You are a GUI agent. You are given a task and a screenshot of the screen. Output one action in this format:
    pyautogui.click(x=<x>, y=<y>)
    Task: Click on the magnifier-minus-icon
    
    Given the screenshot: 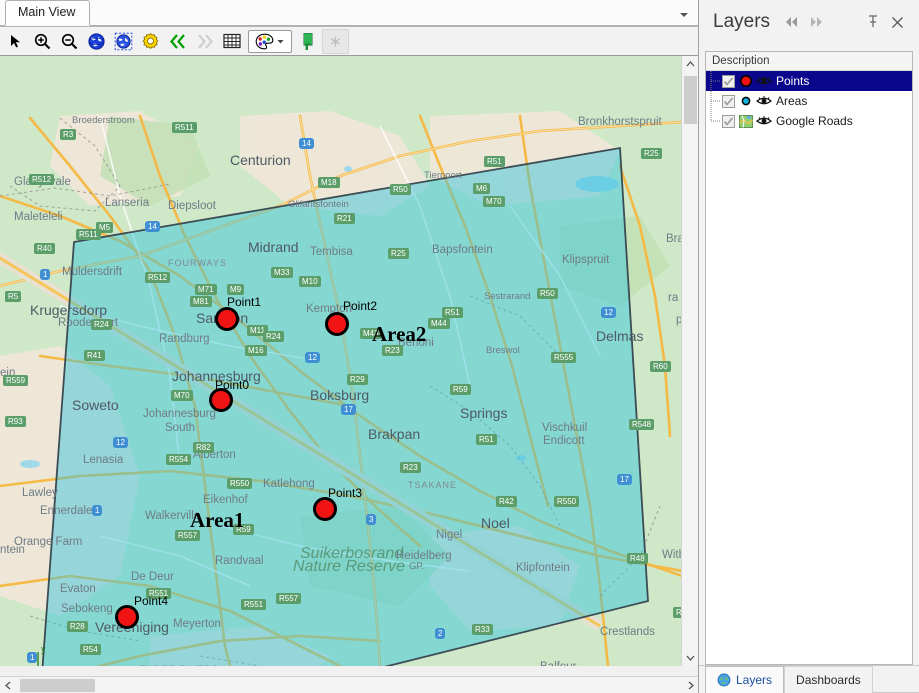 What is the action you would take?
    pyautogui.click(x=69, y=41)
    